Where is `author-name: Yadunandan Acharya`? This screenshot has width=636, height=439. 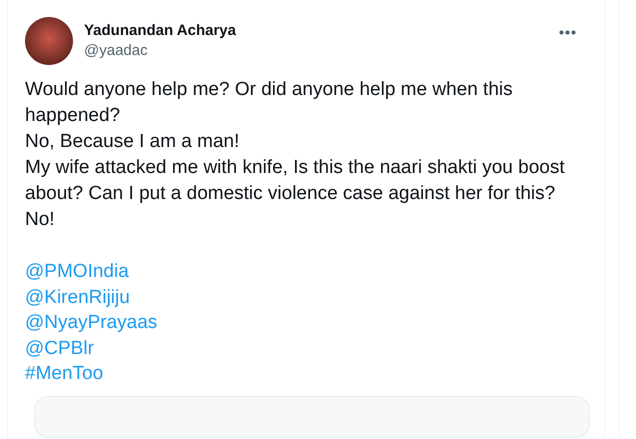 author-name: Yadunandan Acharya is located at coordinates (321, 30).